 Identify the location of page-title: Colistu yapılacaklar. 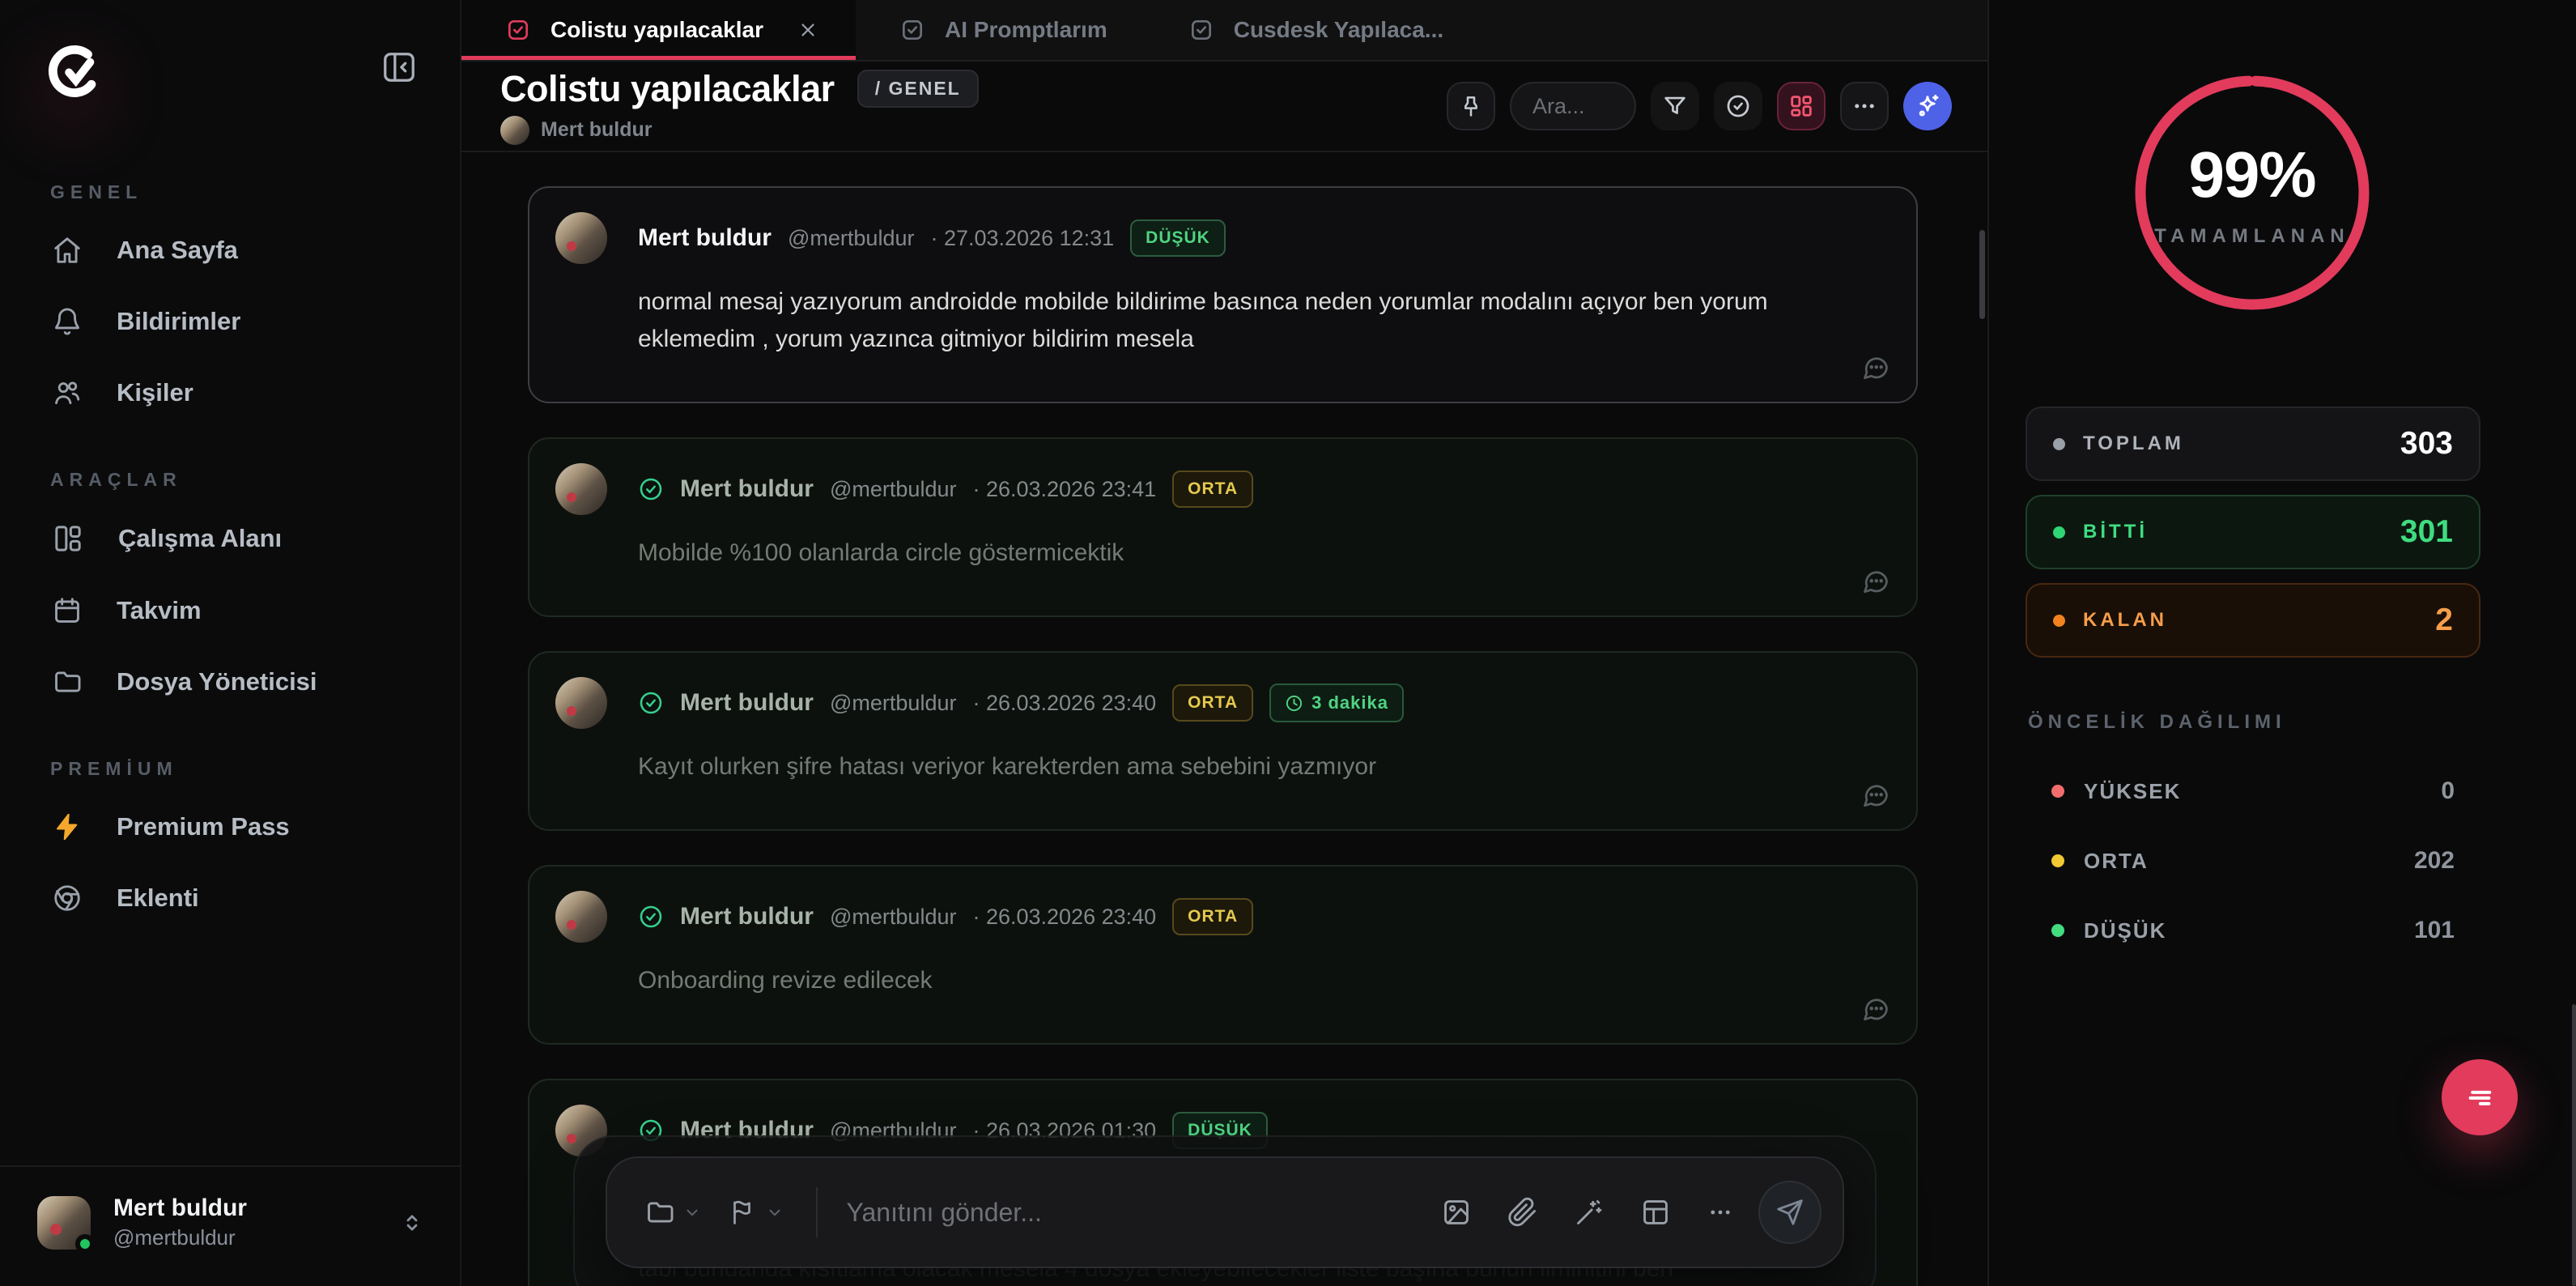
(667, 88).